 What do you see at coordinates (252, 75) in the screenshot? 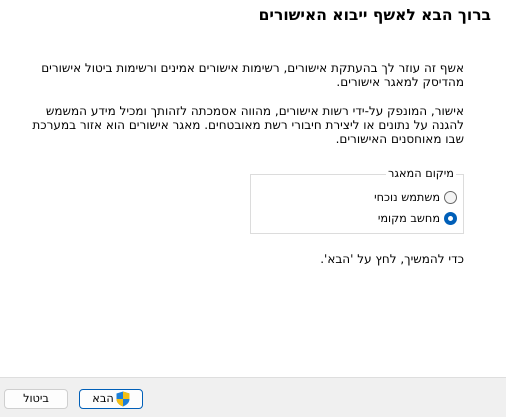
I see `paragraph: אשף זה עוזר לך בהעתקת אישורים, רשימות אישורים אמינים ורשימות ביטול אישורים מהדיסק למאגר אישורים.` at bounding box center [252, 75].